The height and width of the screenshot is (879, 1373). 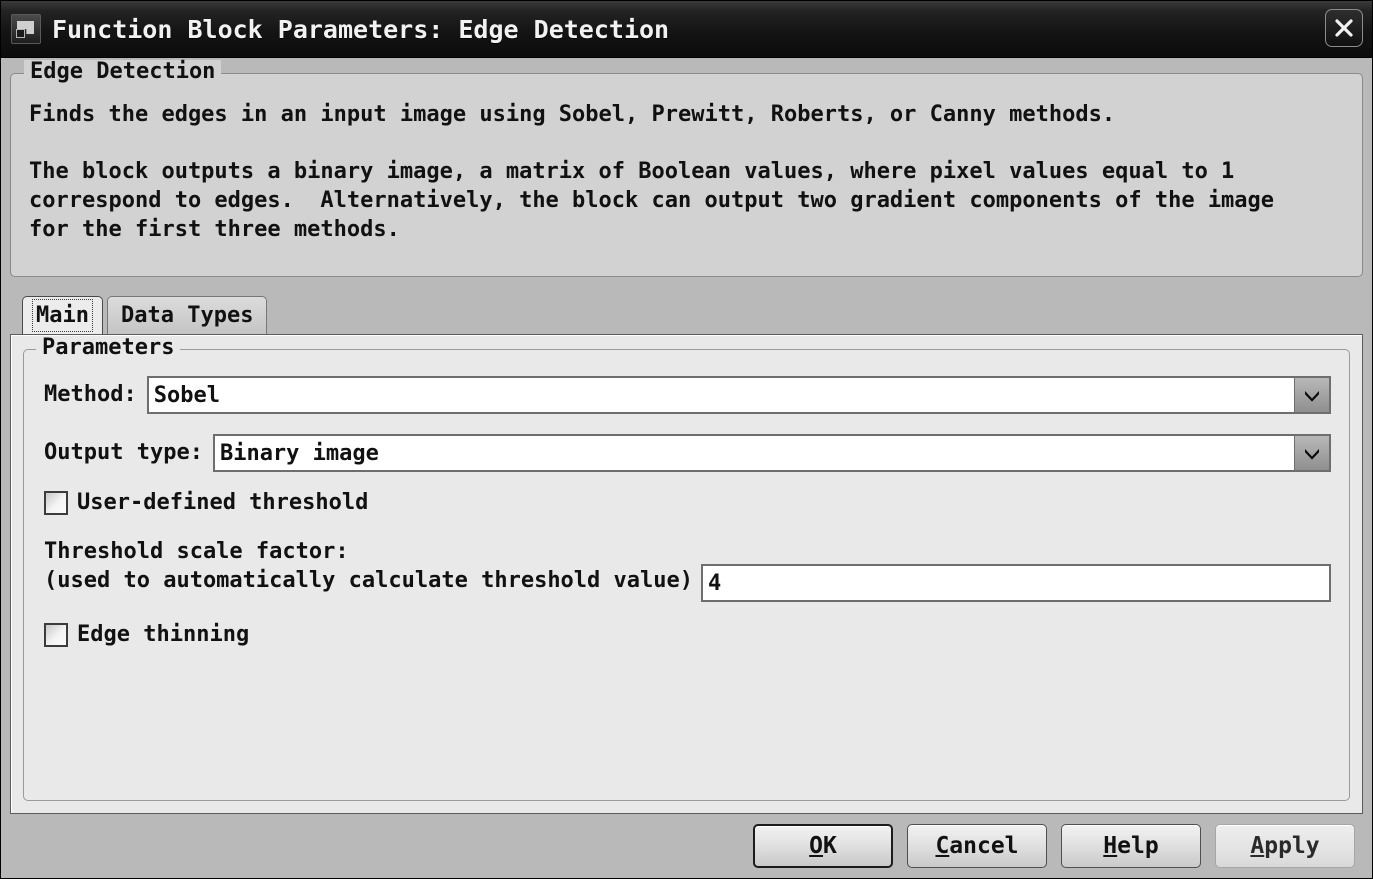 What do you see at coordinates (123, 72) in the screenshot?
I see `description-group-title: Edge Detection` at bounding box center [123, 72].